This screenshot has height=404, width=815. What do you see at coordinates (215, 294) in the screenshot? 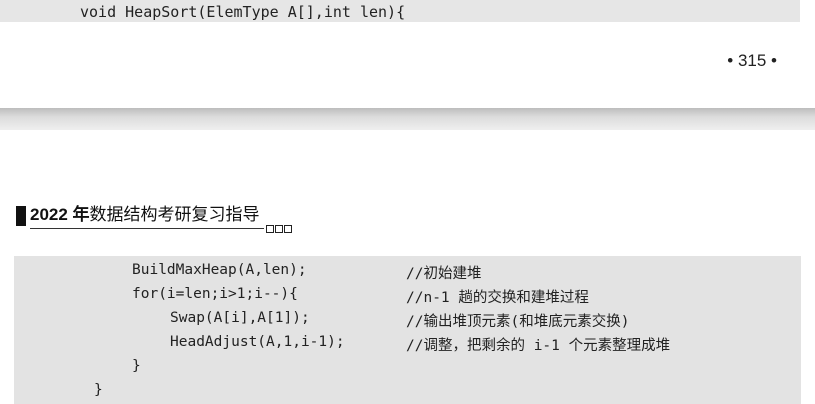
I see `code-text: for(i=len;i>1;i--){` at bounding box center [215, 294].